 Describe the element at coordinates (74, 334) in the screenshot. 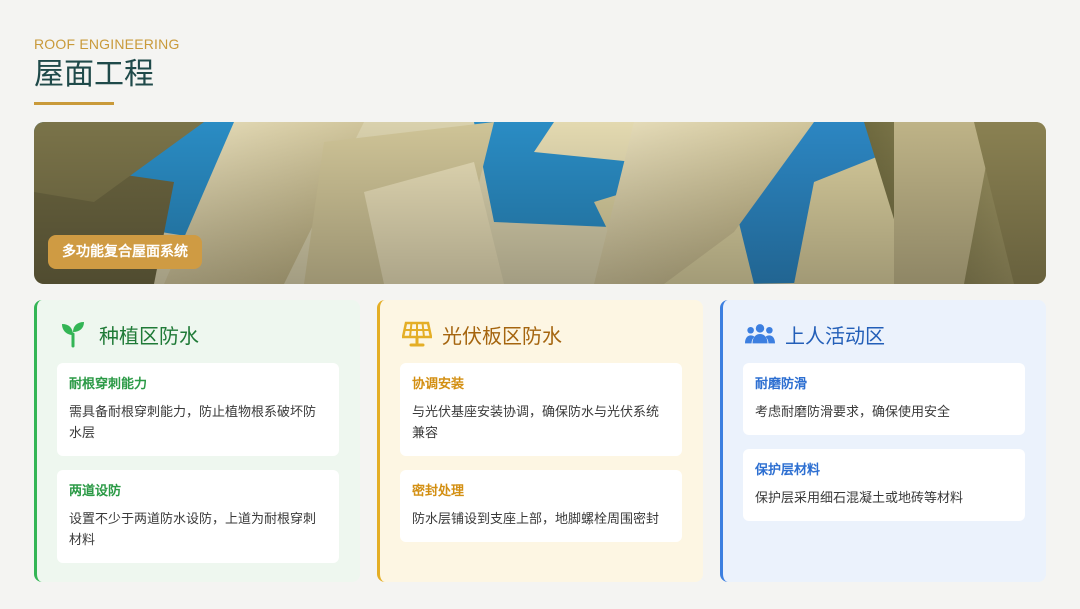

I see `seedling-icon` at that location.